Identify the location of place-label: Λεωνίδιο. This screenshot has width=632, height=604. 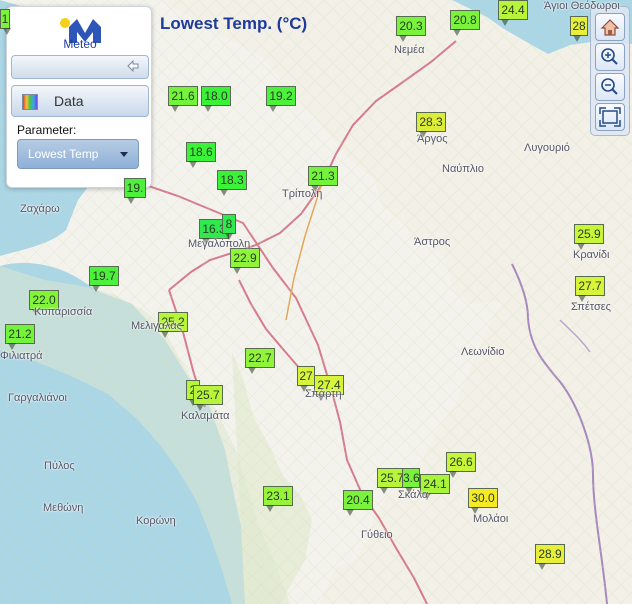
(483, 352).